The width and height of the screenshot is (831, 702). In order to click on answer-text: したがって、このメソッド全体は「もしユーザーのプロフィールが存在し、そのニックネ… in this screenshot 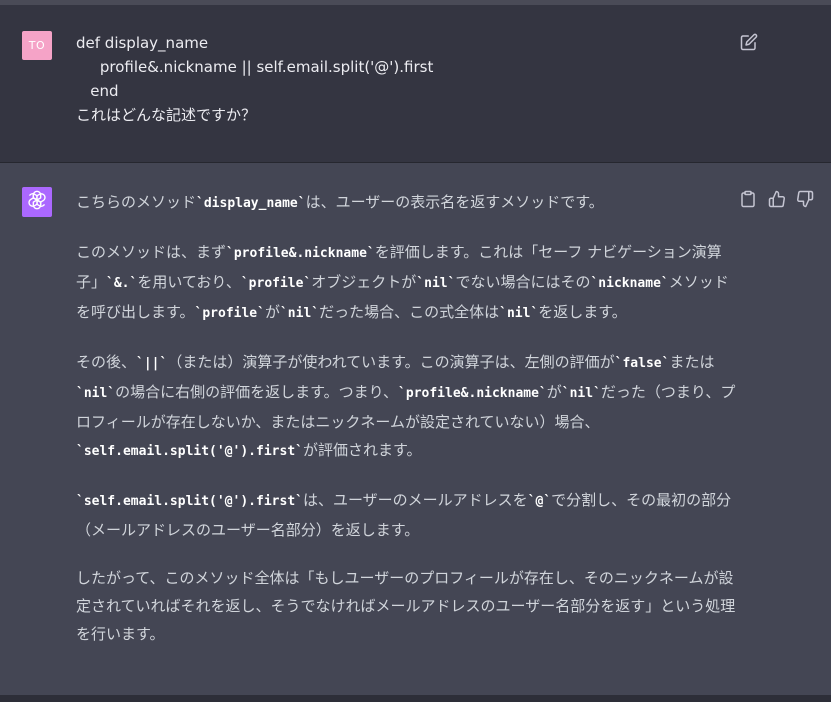, I will do `click(406, 606)`.